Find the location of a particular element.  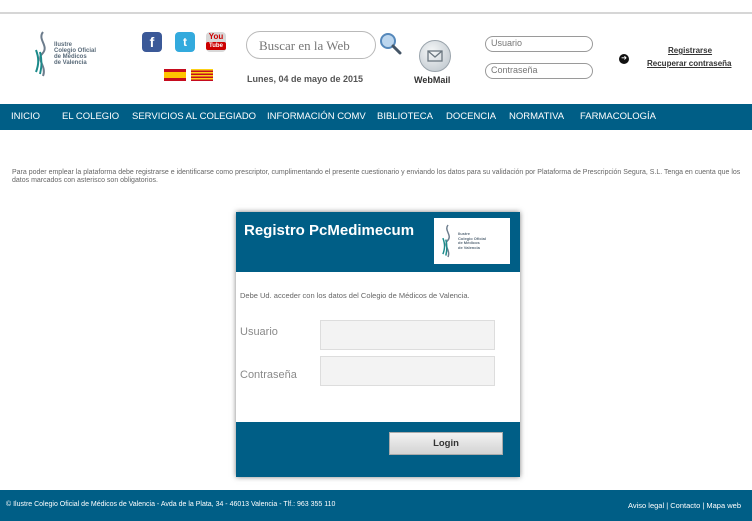

card-footer: Login is located at coordinates (378, 449).